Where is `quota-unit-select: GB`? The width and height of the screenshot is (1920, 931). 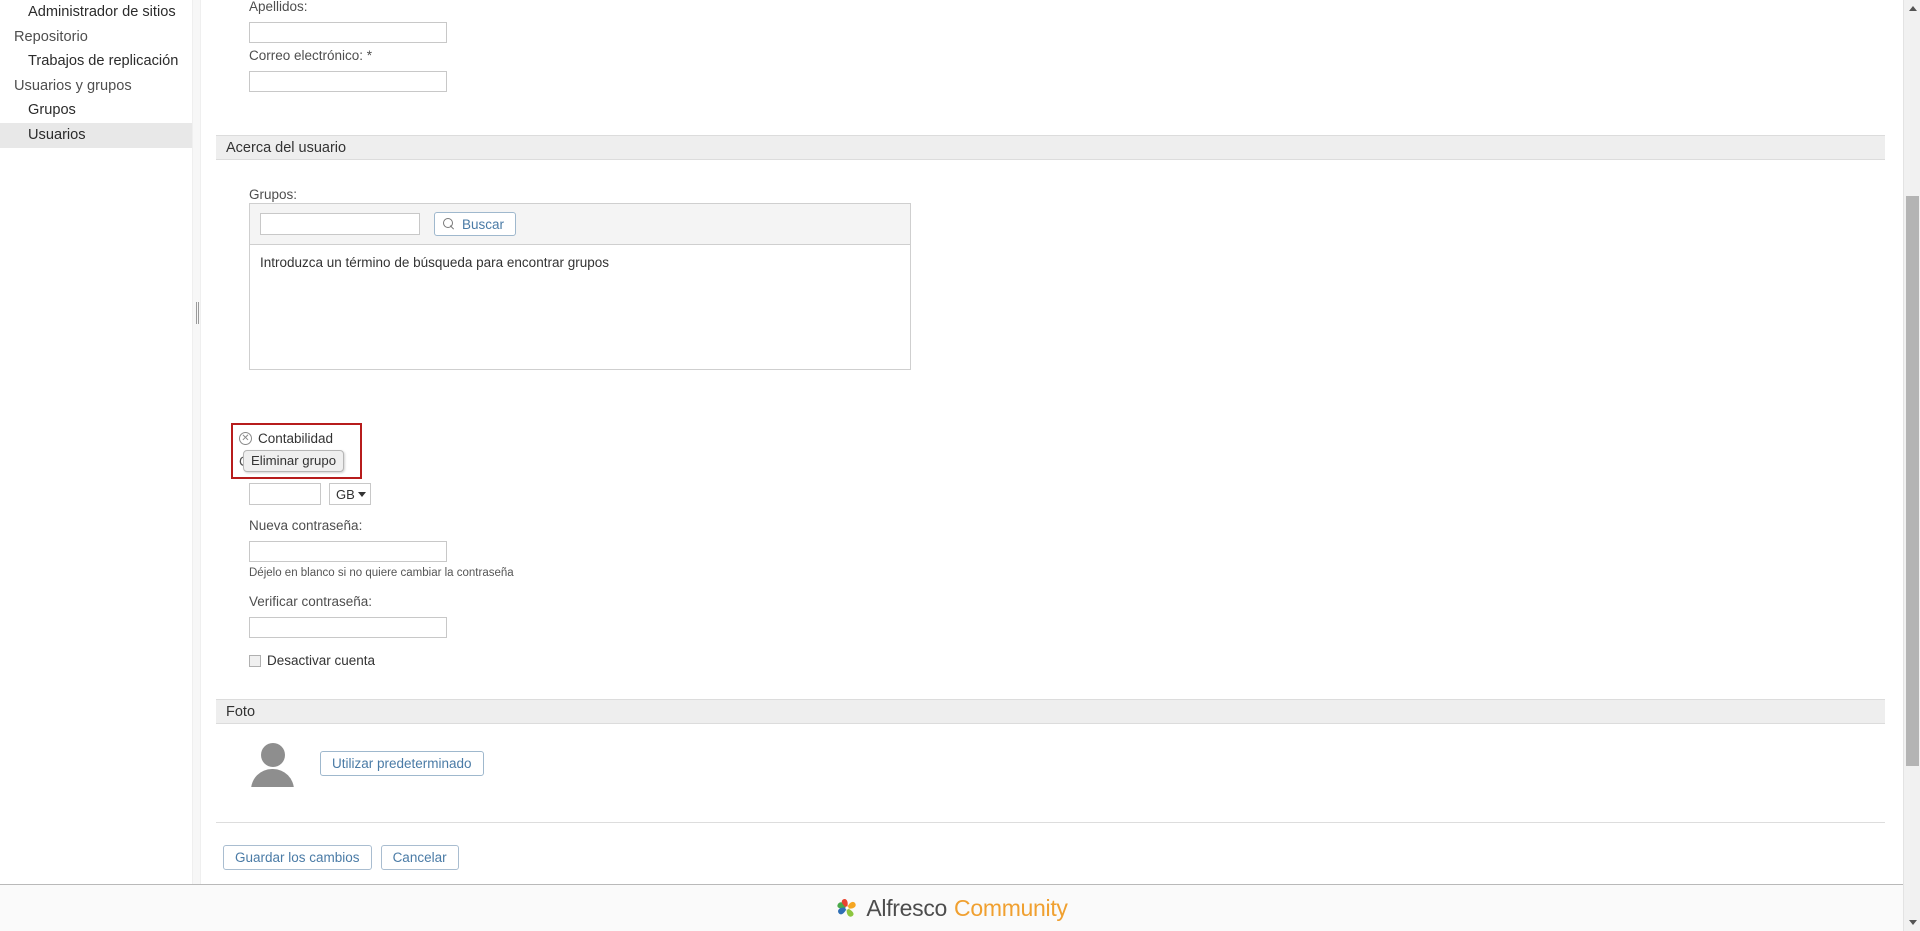
quota-unit-select: GB is located at coordinates (350, 494).